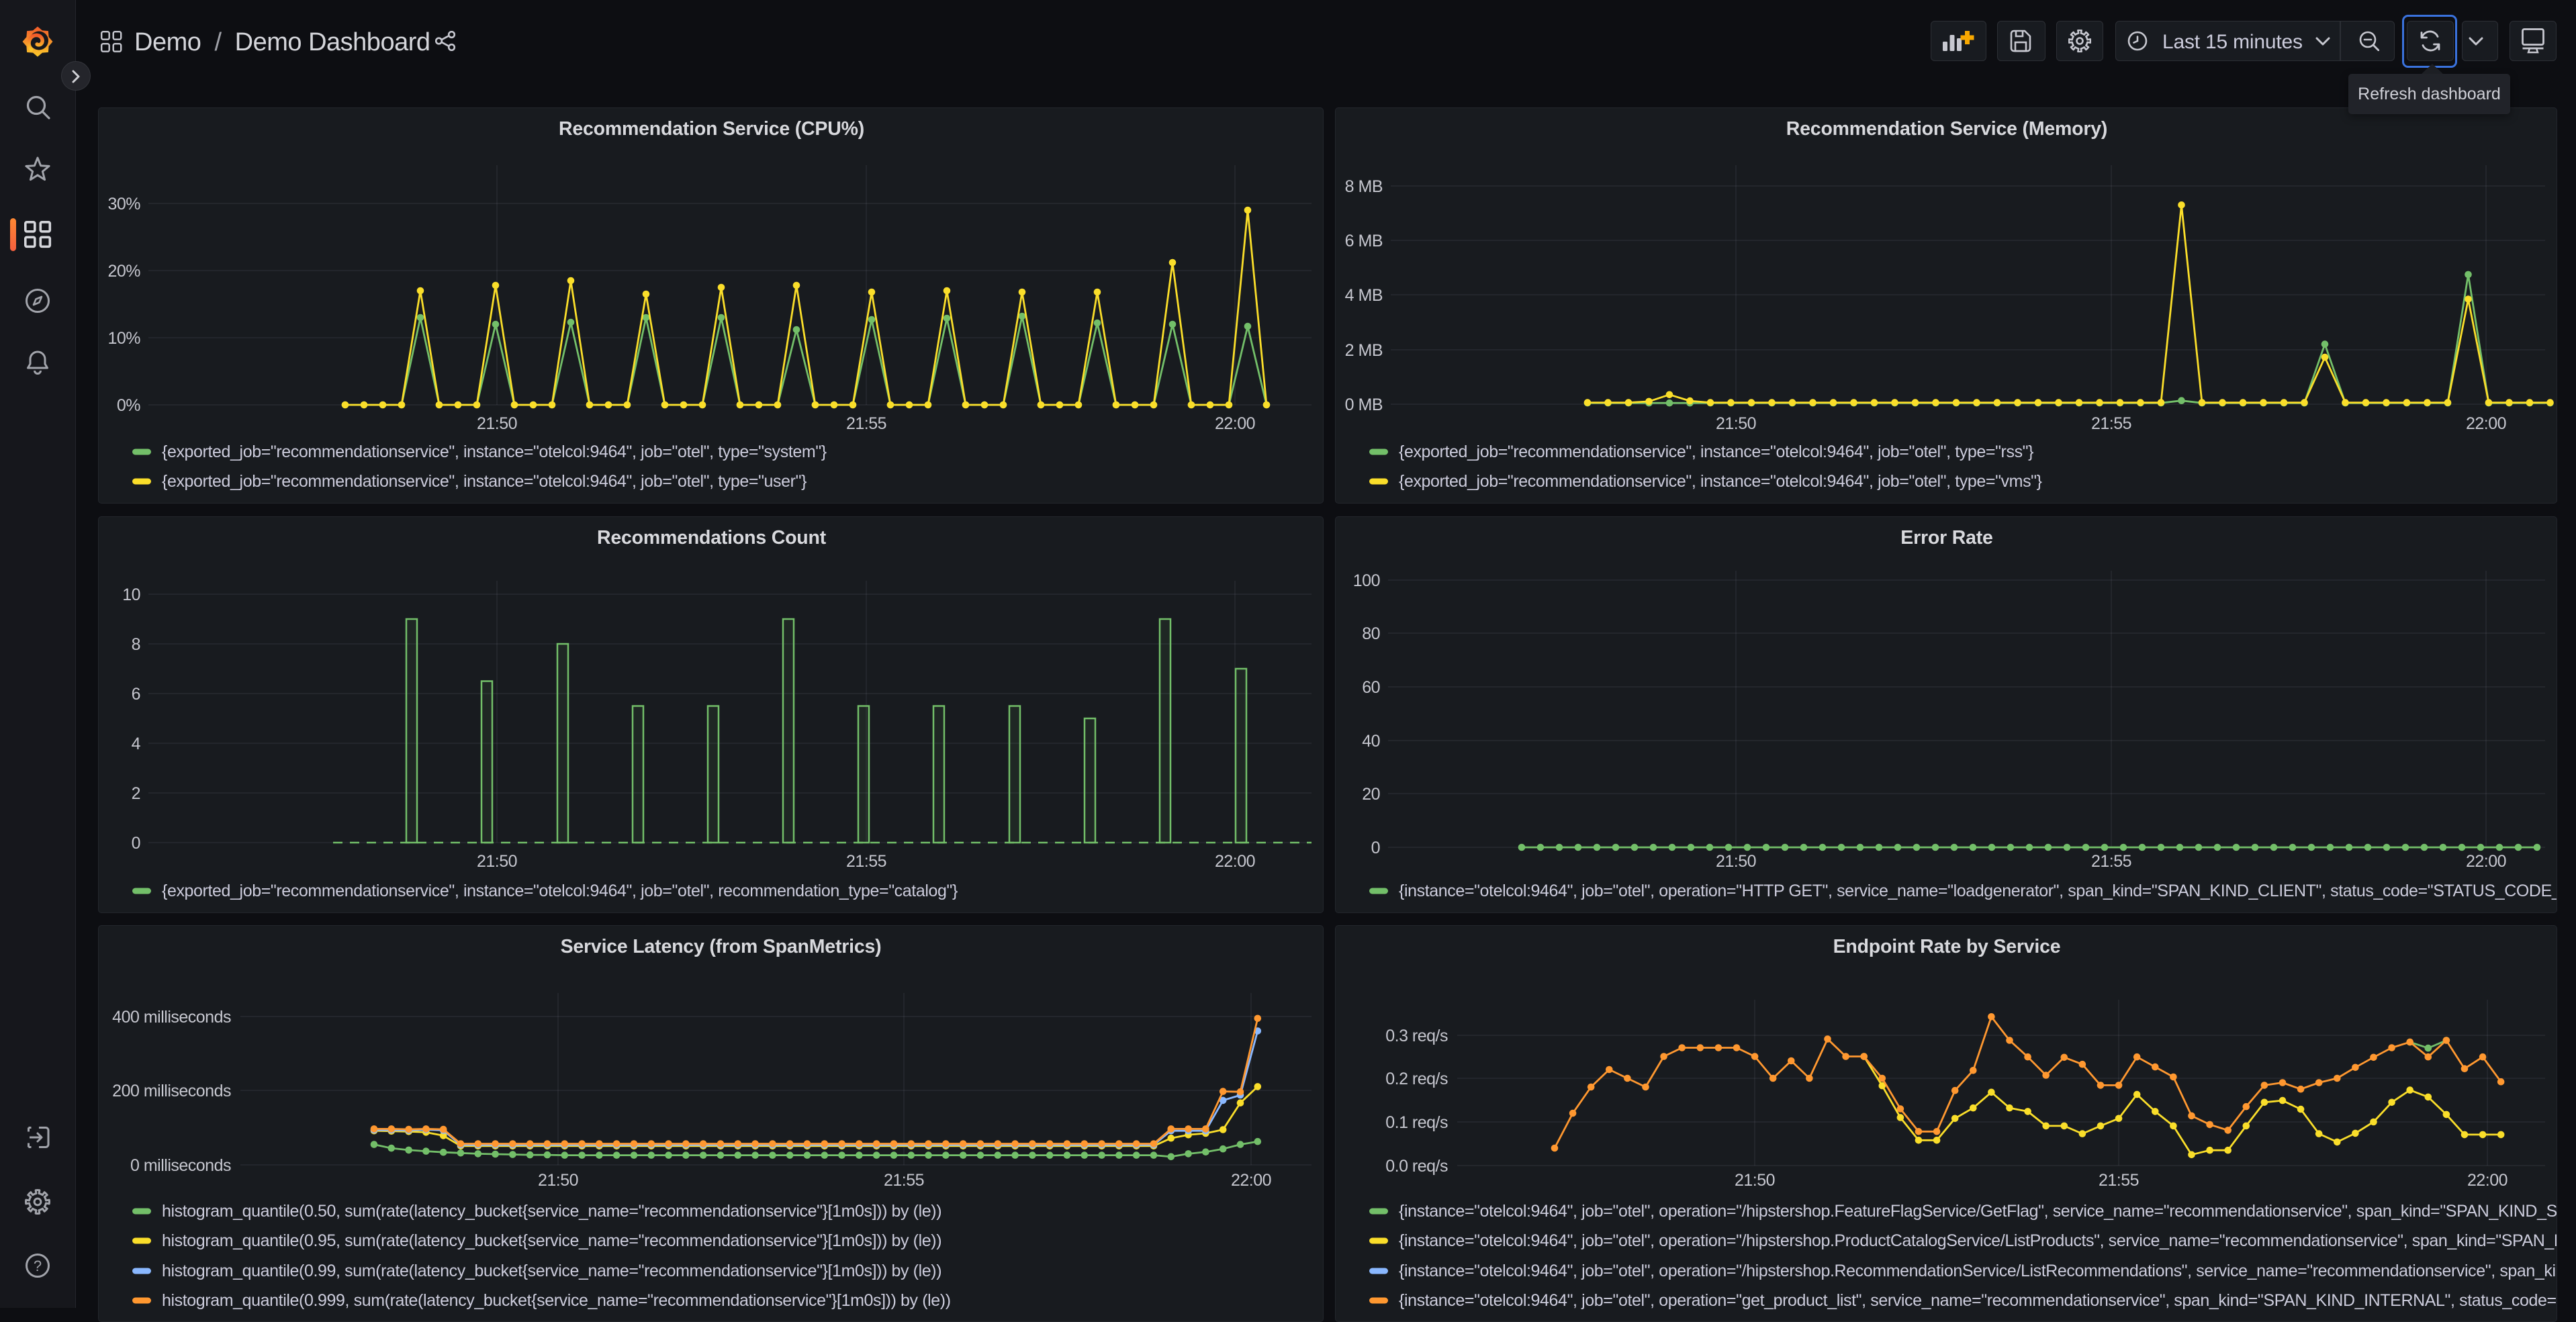 The height and width of the screenshot is (1322, 2576). I want to click on svg-text: Recommendation Service (CPU%), so click(711, 129).